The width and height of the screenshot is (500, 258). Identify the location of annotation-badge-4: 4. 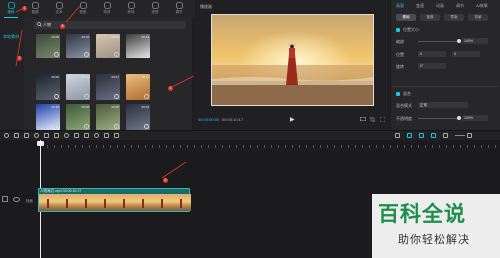
(170, 88).